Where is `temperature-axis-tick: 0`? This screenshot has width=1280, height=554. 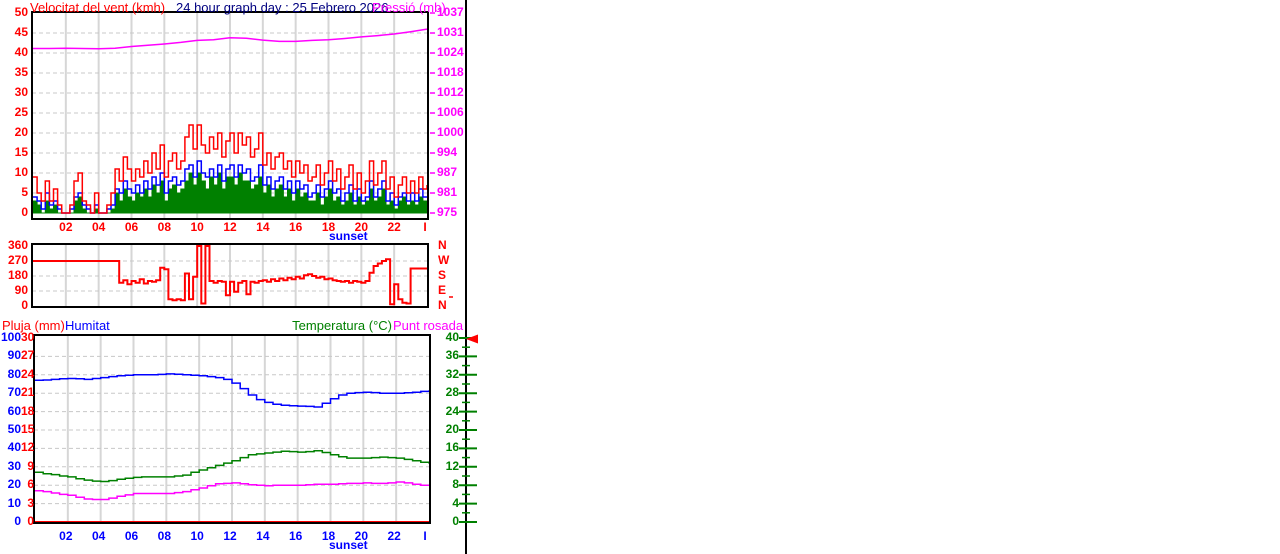 temperature-axis-tick: 0 is located at coordinates (455, 521).